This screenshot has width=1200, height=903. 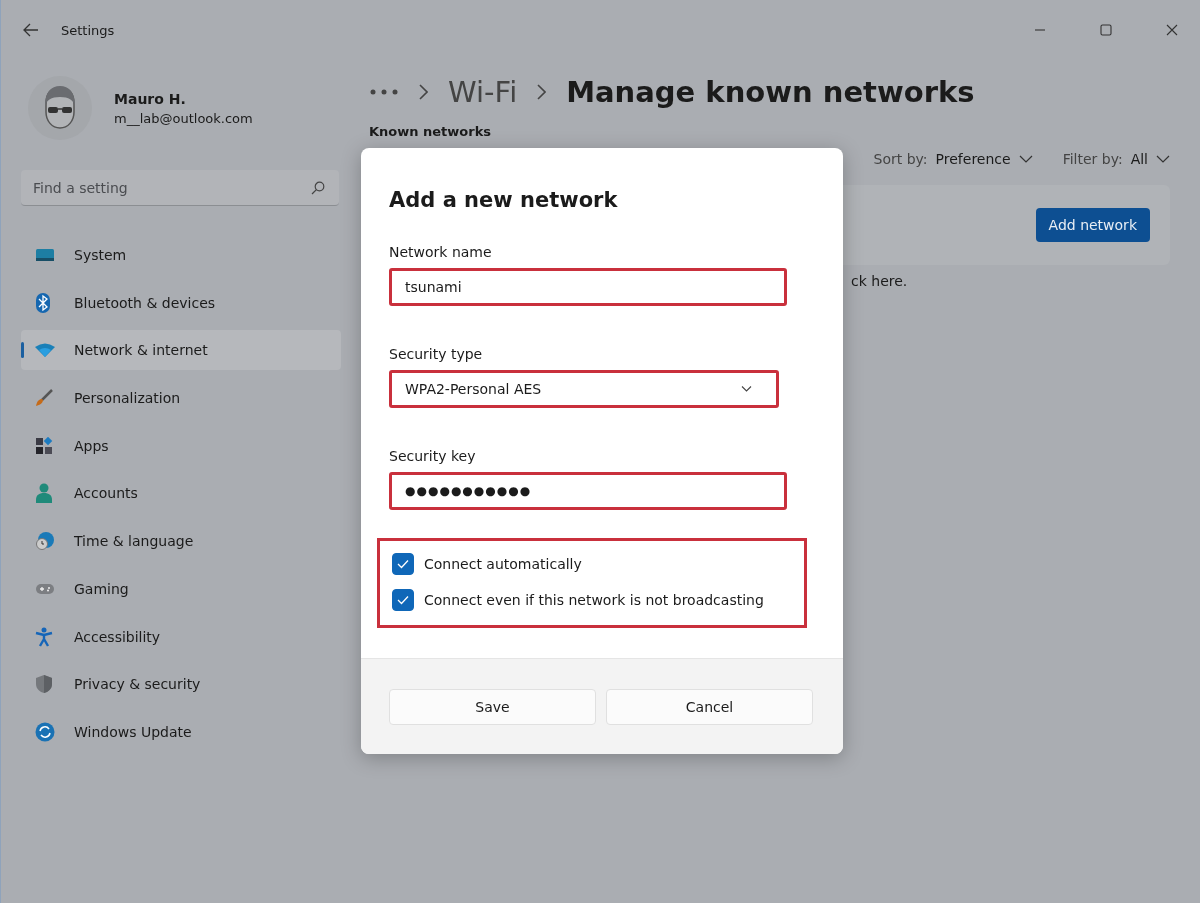 I want to click on filter-dropdown: Filter by: All, so click(x=1116, y=159).